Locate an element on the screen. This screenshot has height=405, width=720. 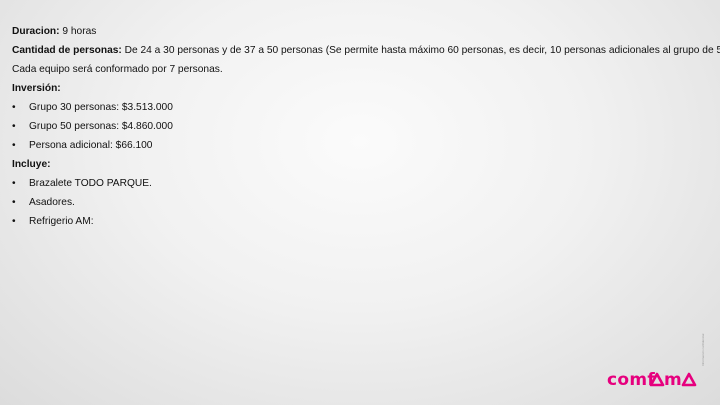
list-item-text: Grupo 50 personas: $4.860.000 is located at coordinates (101, 126).